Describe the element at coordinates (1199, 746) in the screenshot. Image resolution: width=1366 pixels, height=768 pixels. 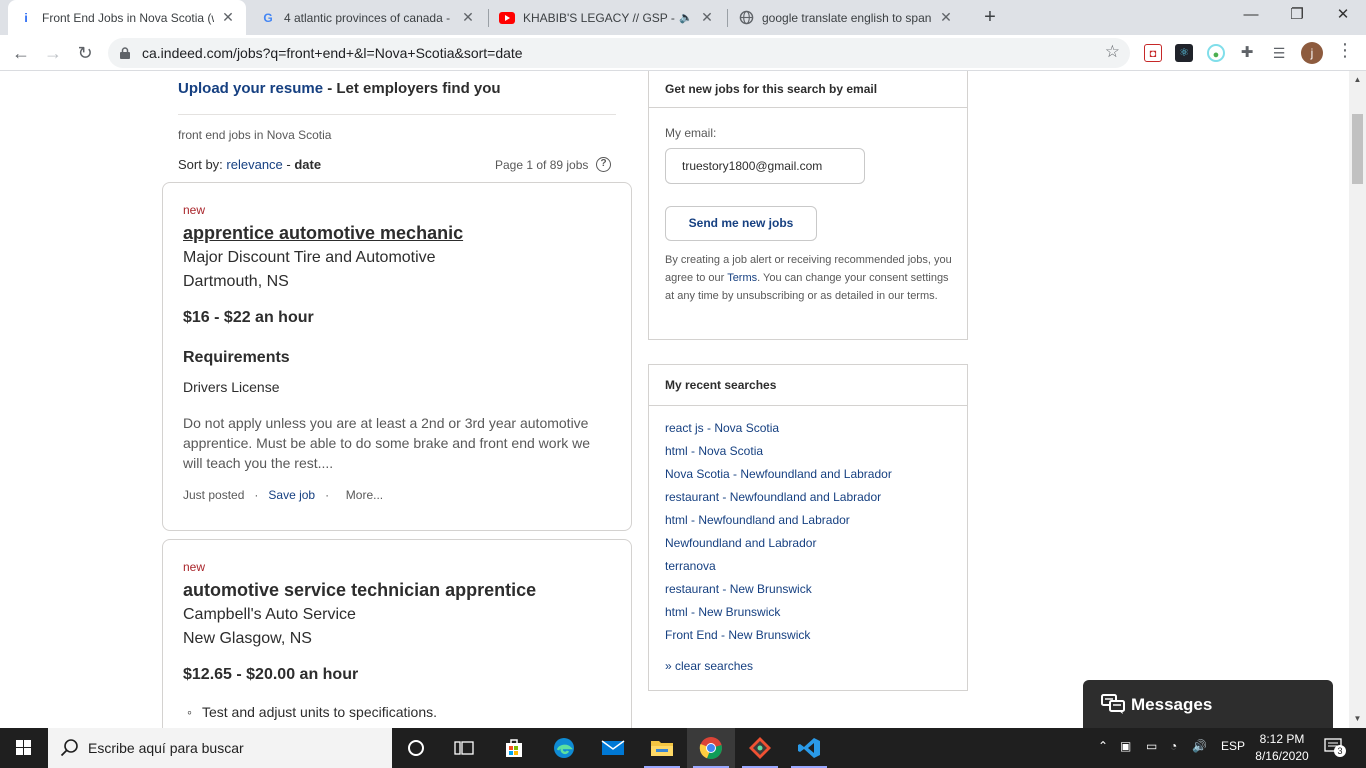
I see `volume-icon: 🔊` at that location.